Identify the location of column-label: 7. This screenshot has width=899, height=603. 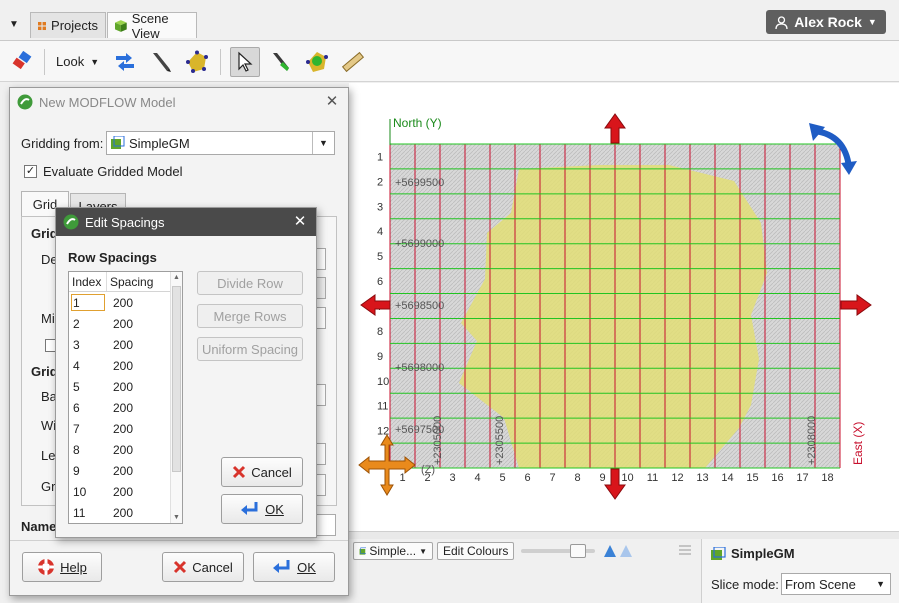
(552, 478).